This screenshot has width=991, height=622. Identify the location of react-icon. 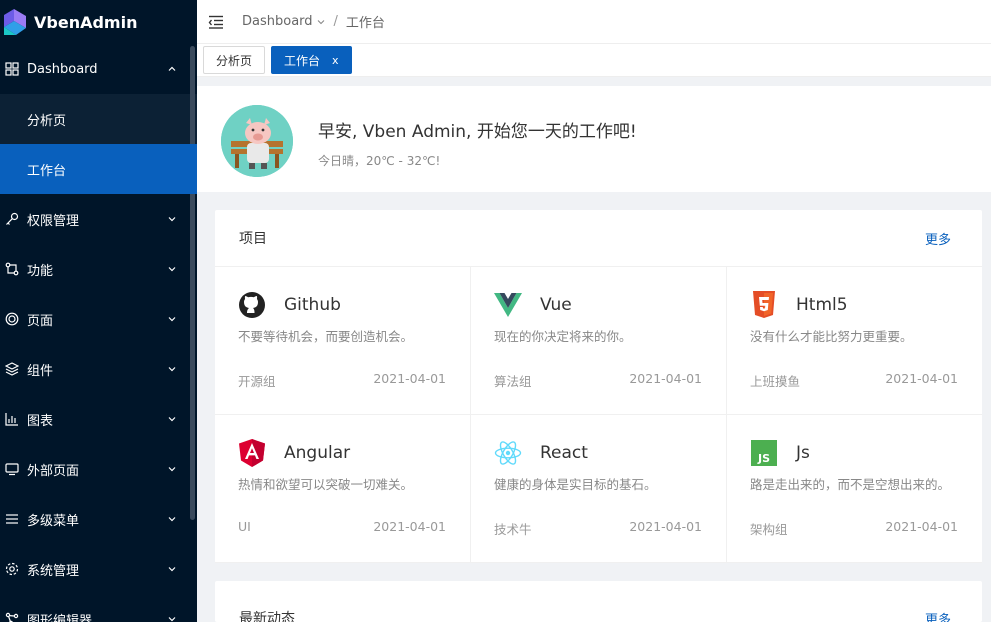
(508, 453).